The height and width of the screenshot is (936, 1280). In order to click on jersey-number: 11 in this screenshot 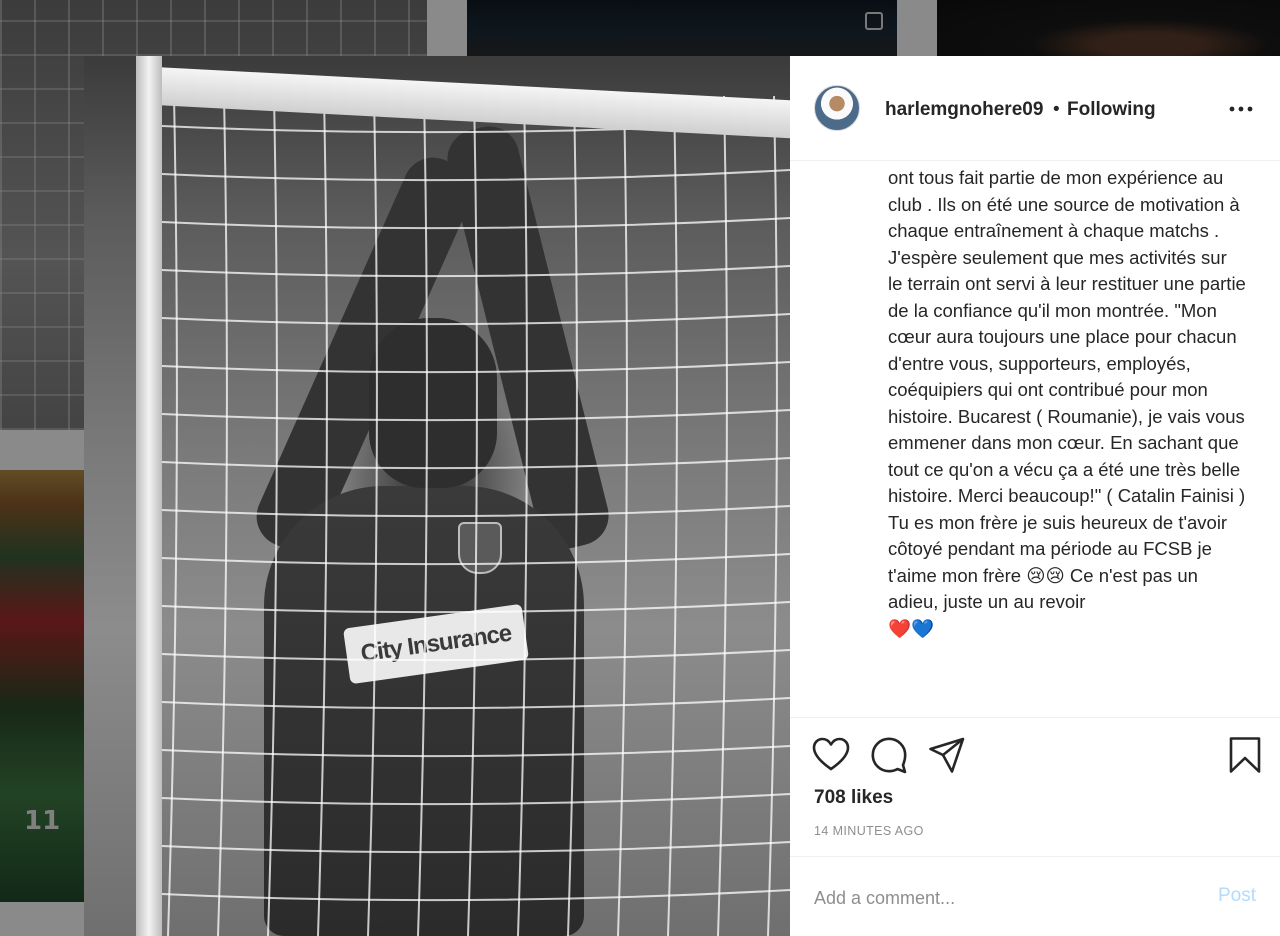, I will do `click(42, 821)`.